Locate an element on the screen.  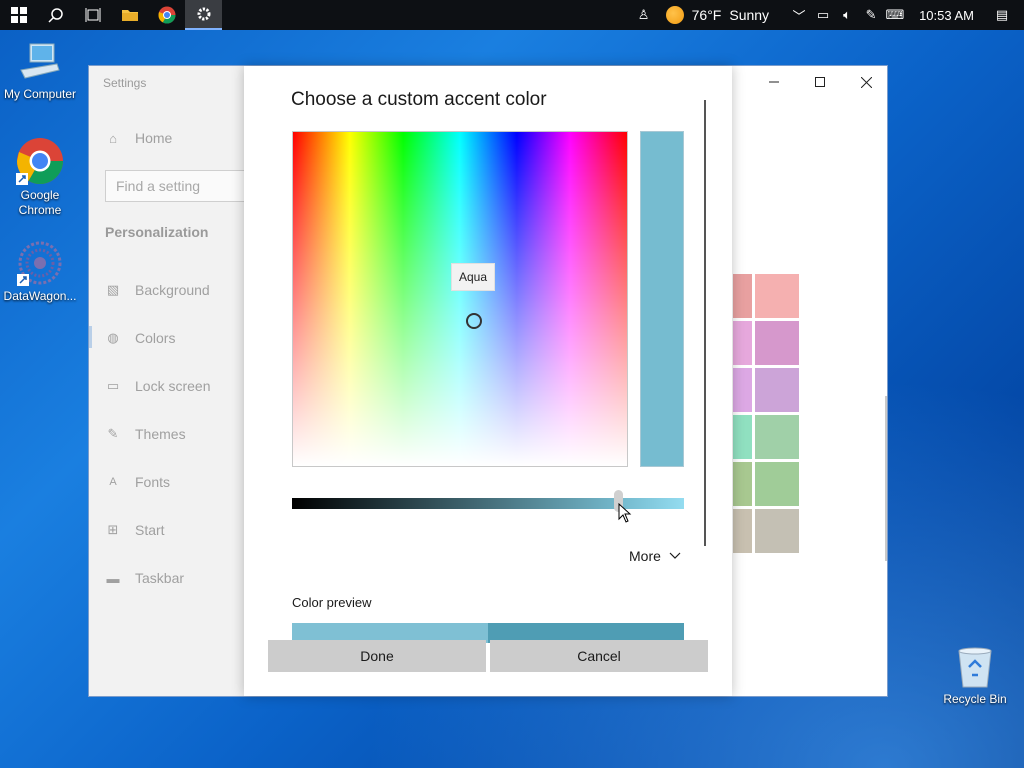
weather-widget: 76°F Sunny is located at coordinates (717, 15).